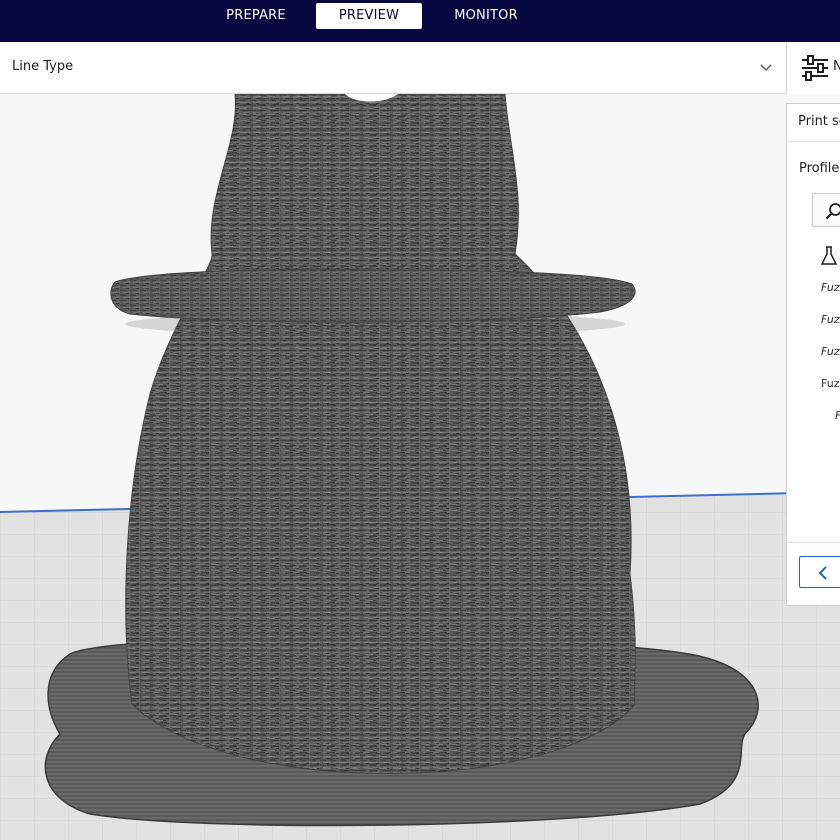  What do you see at coordinates (813, 354) in the screenshot?
I see `print-settings-panel: Print se Profile Fuzz Fuzz Fuzz Fuz F` at bounding box center [813, 354].